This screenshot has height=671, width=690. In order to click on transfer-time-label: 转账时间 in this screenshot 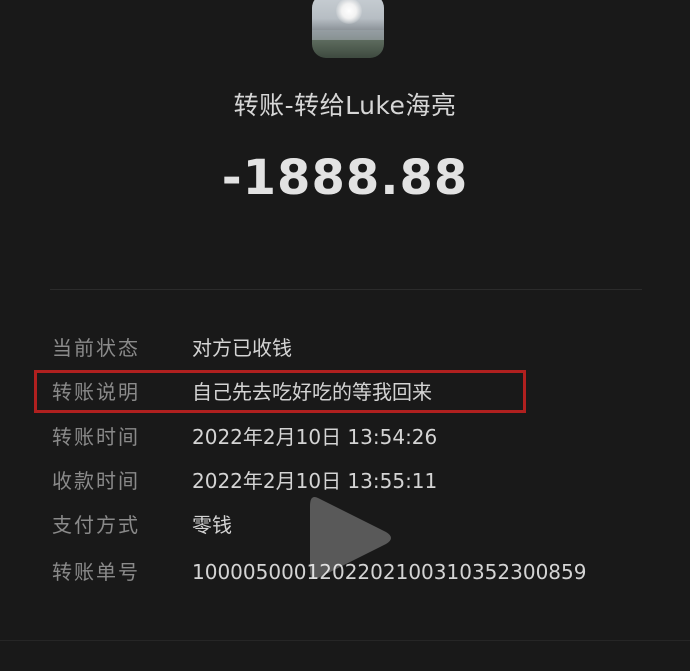, I will do `click(96, 437)`.